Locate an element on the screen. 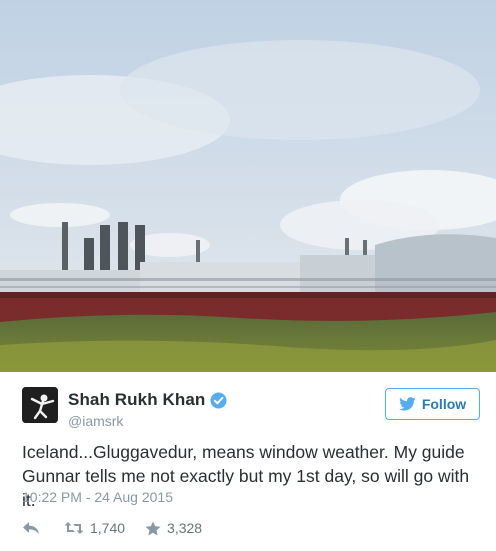  favorite-count: 3,328 is located at coordinates (185, 528).